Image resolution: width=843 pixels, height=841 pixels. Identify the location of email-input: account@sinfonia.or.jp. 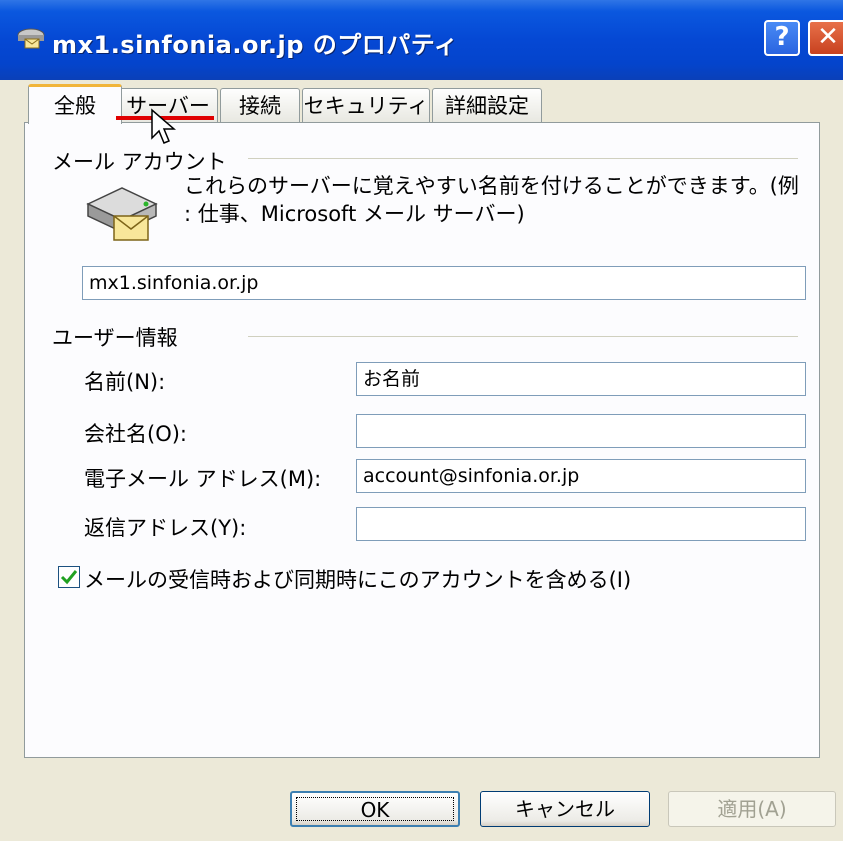
(581, 476).